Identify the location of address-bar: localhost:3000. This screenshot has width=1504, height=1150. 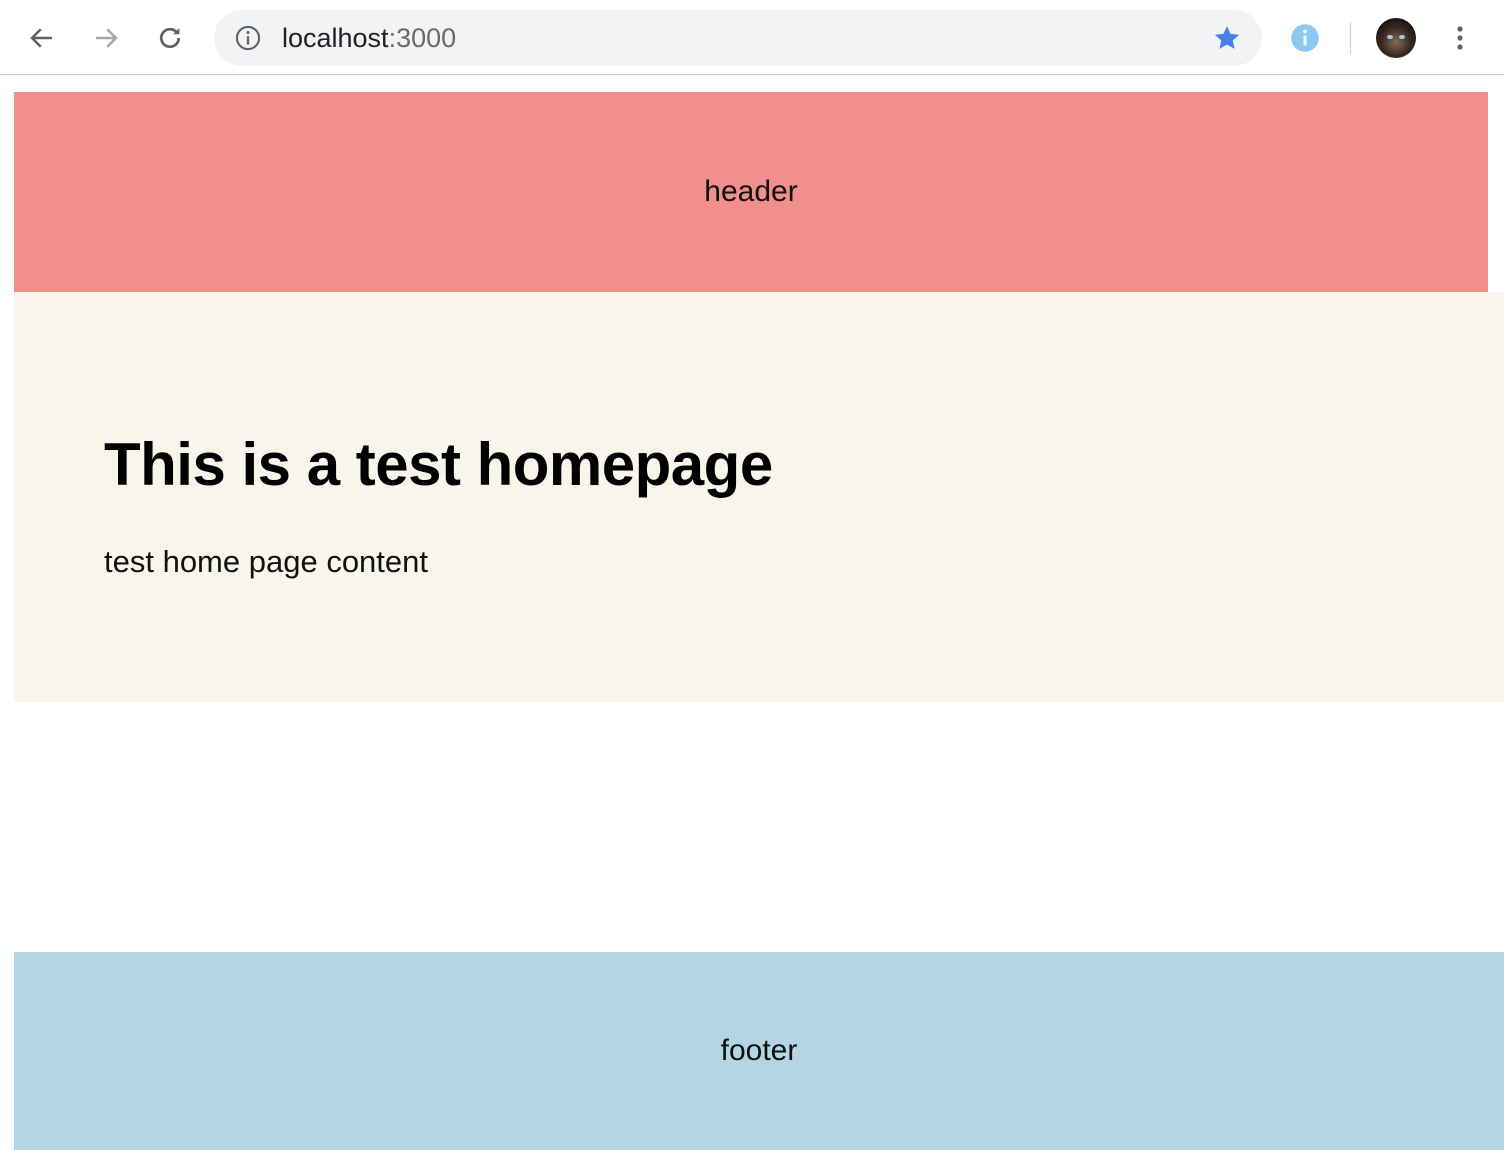
(738, 38).